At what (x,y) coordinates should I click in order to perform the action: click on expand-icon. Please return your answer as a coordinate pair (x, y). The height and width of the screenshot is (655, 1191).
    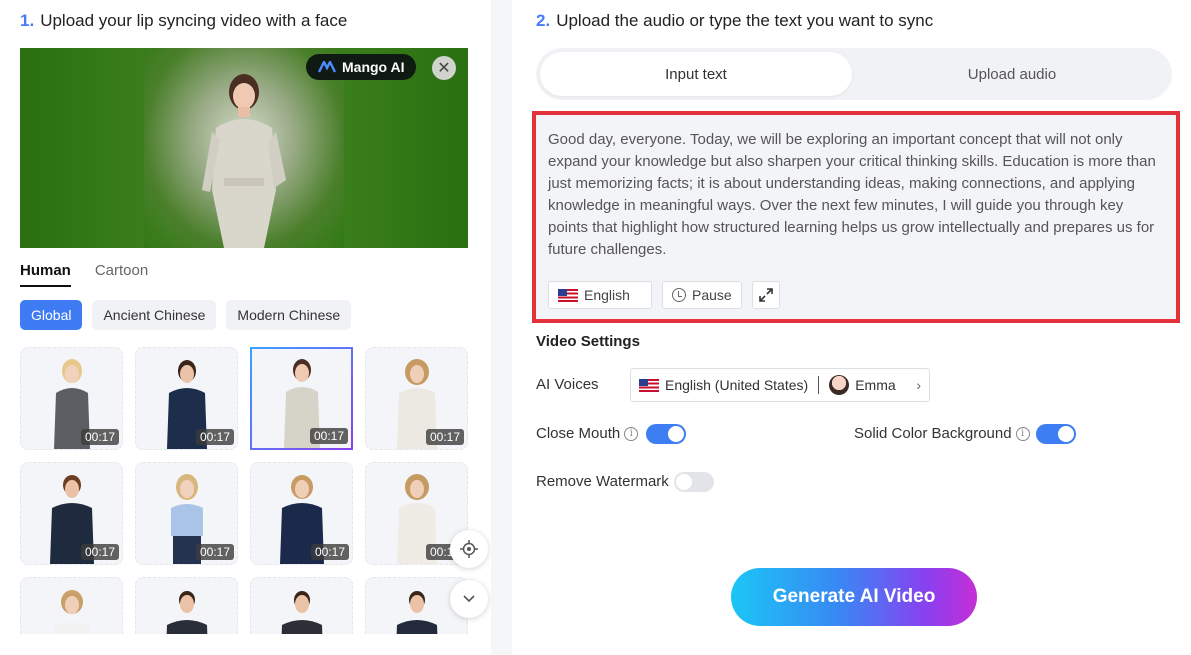
    Looking at the image, I should click on (765, 295).